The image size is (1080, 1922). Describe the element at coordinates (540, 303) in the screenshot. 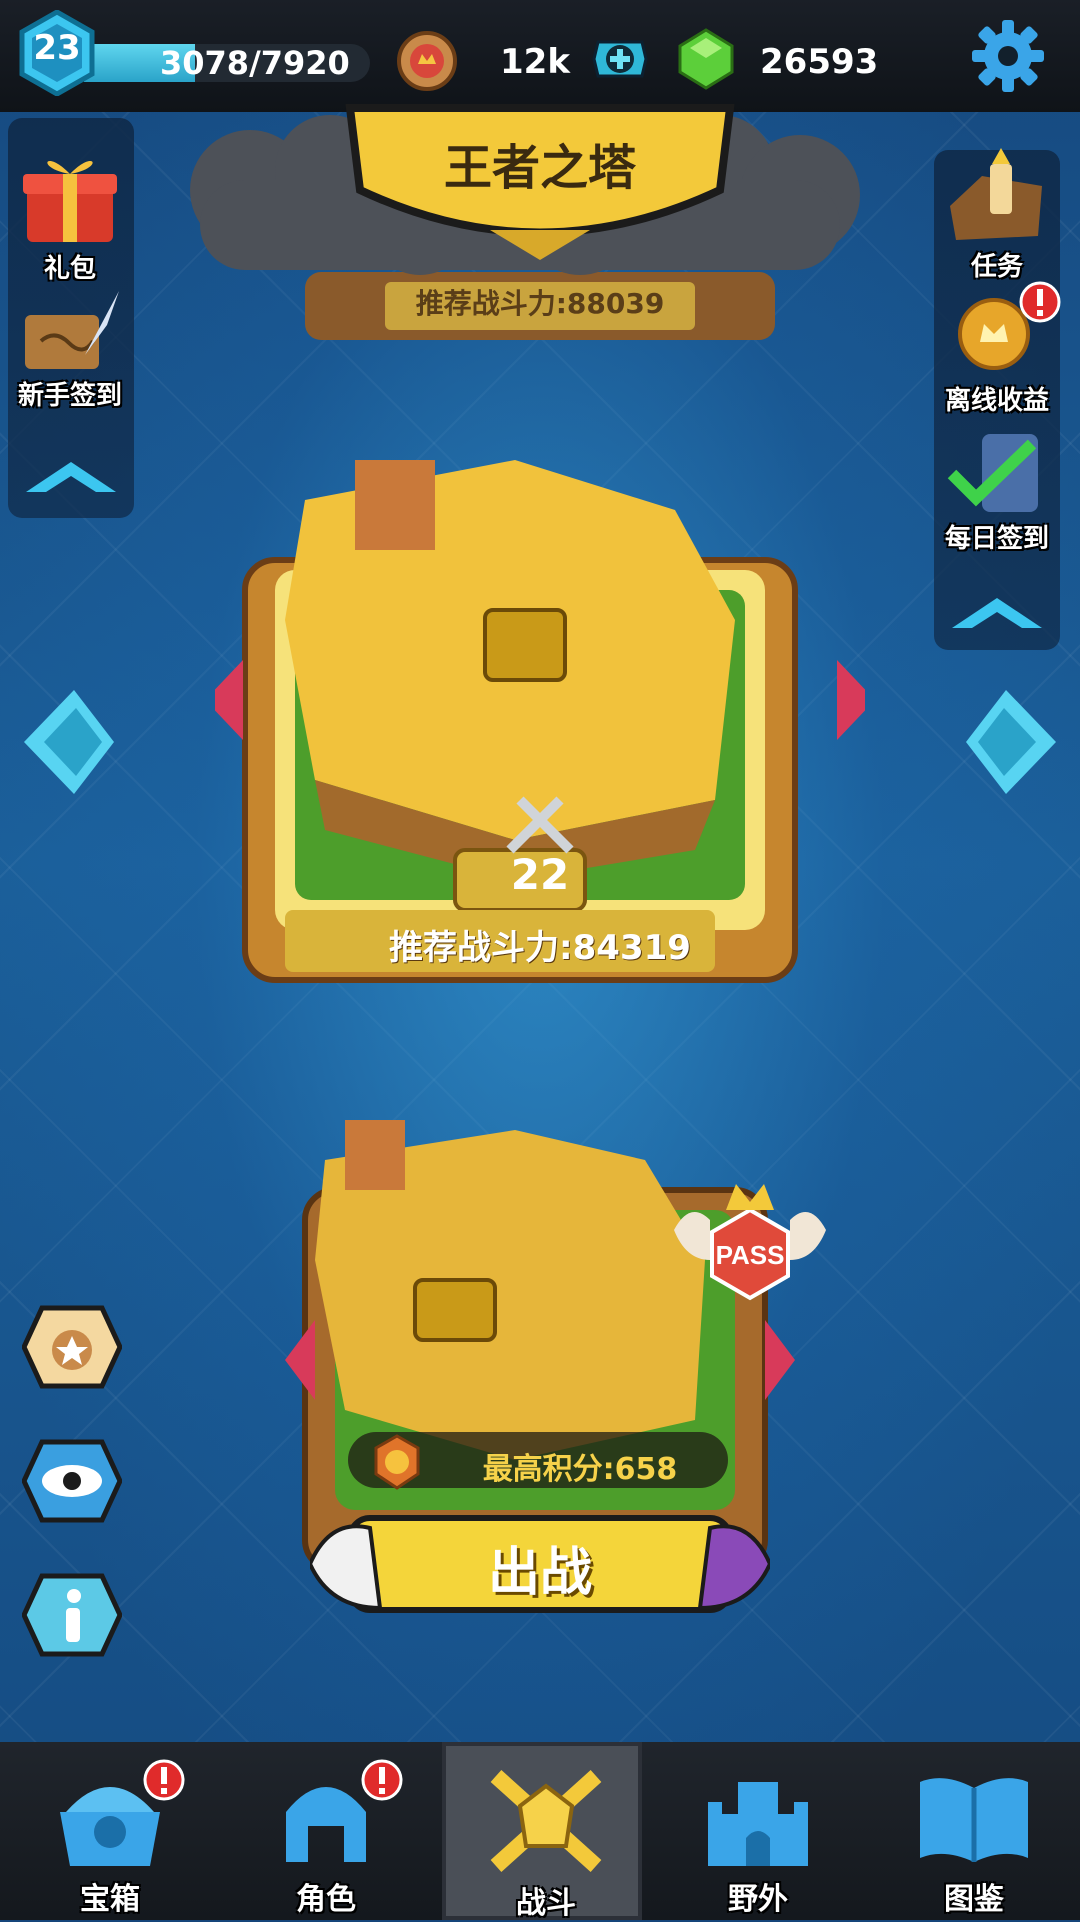

I see `top-stage-recommended-power: 推荐战斗力:88039` at that location.